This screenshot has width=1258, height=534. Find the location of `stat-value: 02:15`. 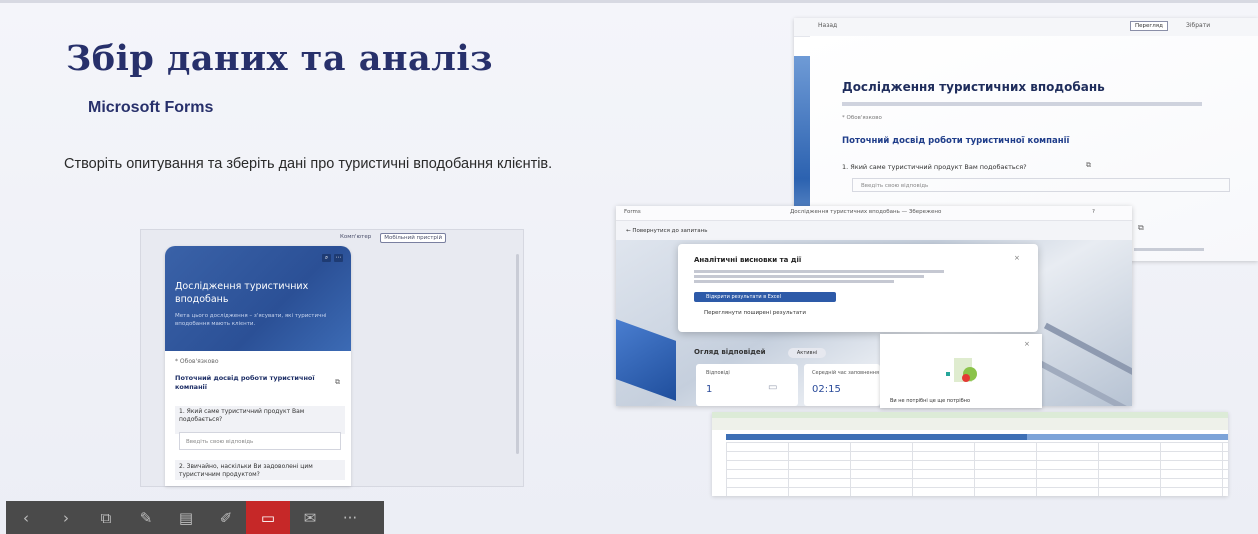

stat-value: 02:15 is located at coordinates (826, 389).